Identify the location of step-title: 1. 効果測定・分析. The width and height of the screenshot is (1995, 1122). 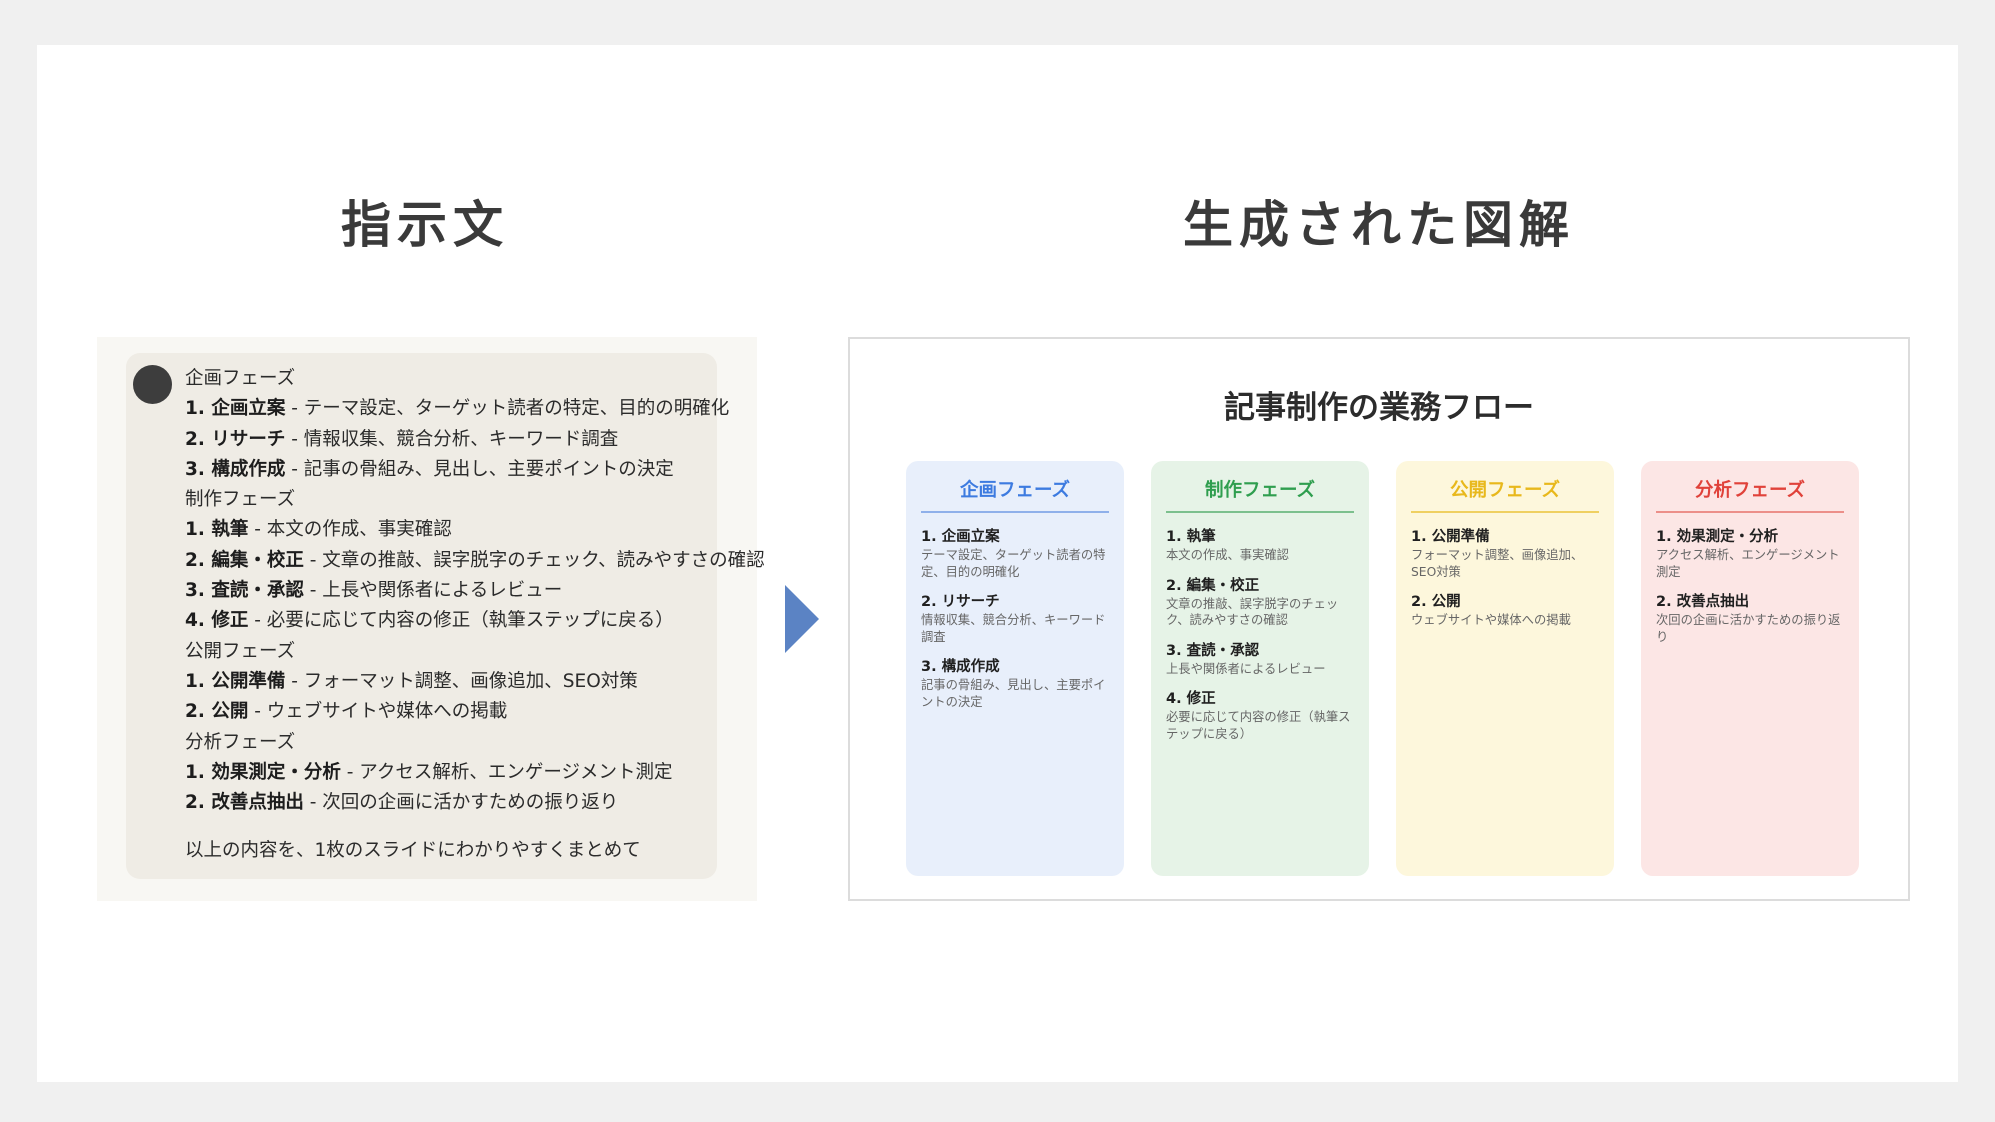
(1717, 537).